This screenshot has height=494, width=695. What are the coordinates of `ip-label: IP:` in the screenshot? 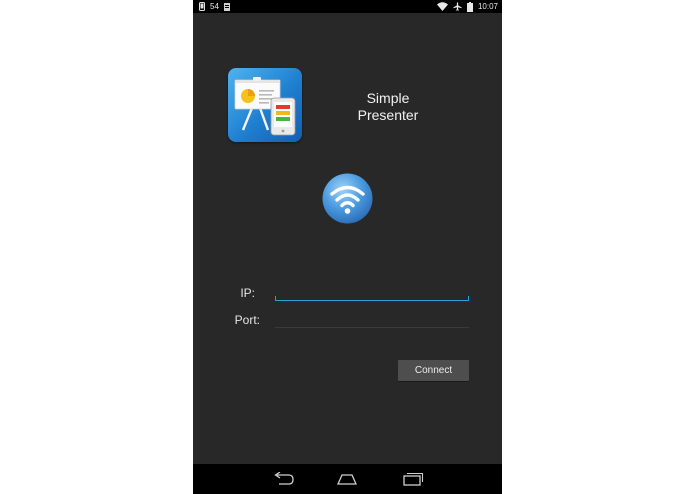 It's located at (247, 293).